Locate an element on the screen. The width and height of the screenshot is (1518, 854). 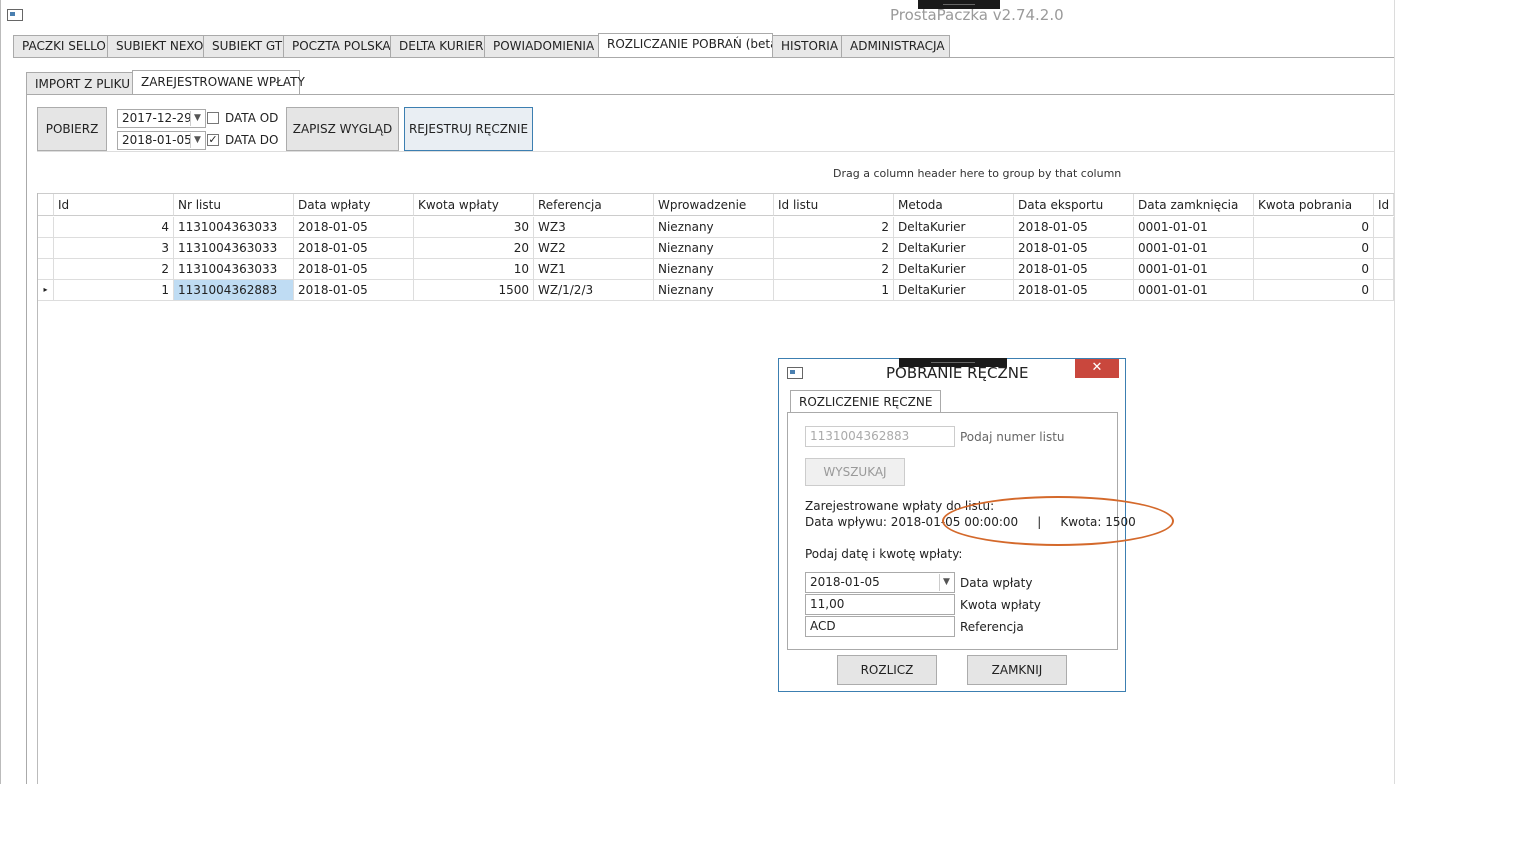
table-cell: WZ3 is located at coordinates (594, 227).